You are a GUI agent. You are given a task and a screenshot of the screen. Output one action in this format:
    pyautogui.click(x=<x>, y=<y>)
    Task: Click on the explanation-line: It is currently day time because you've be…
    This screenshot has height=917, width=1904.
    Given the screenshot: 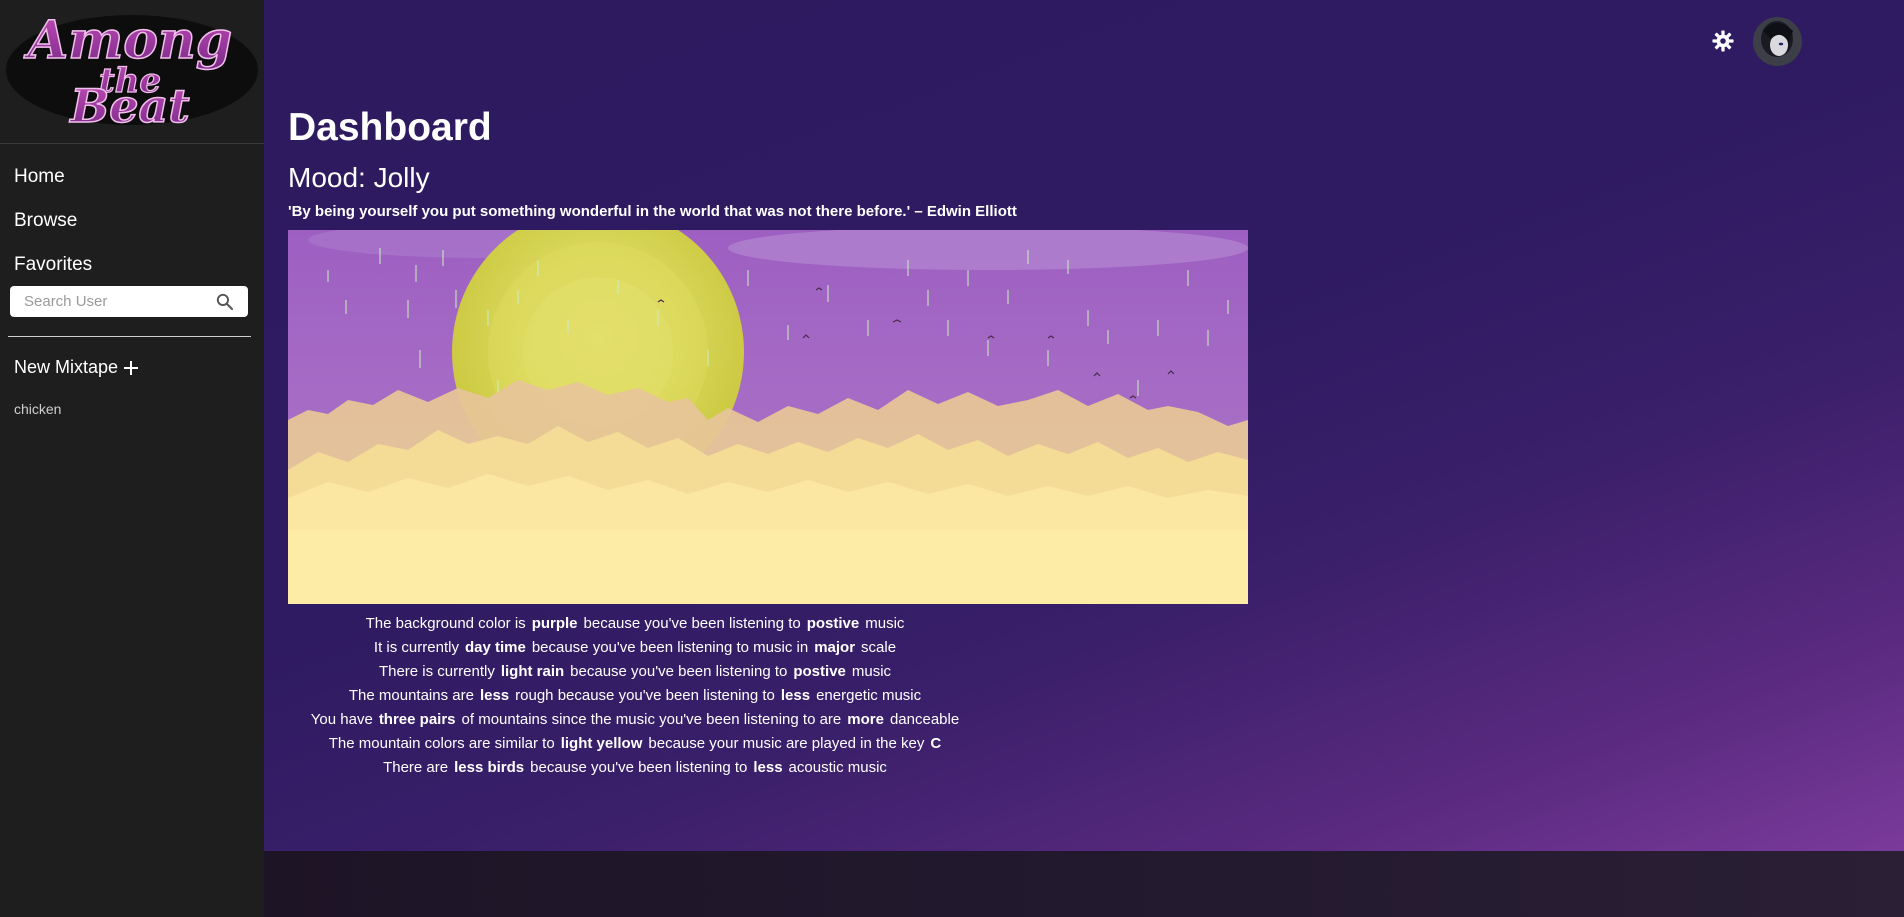 What is the action you would take?
    pyautogui.click(x=635, y=648)
    